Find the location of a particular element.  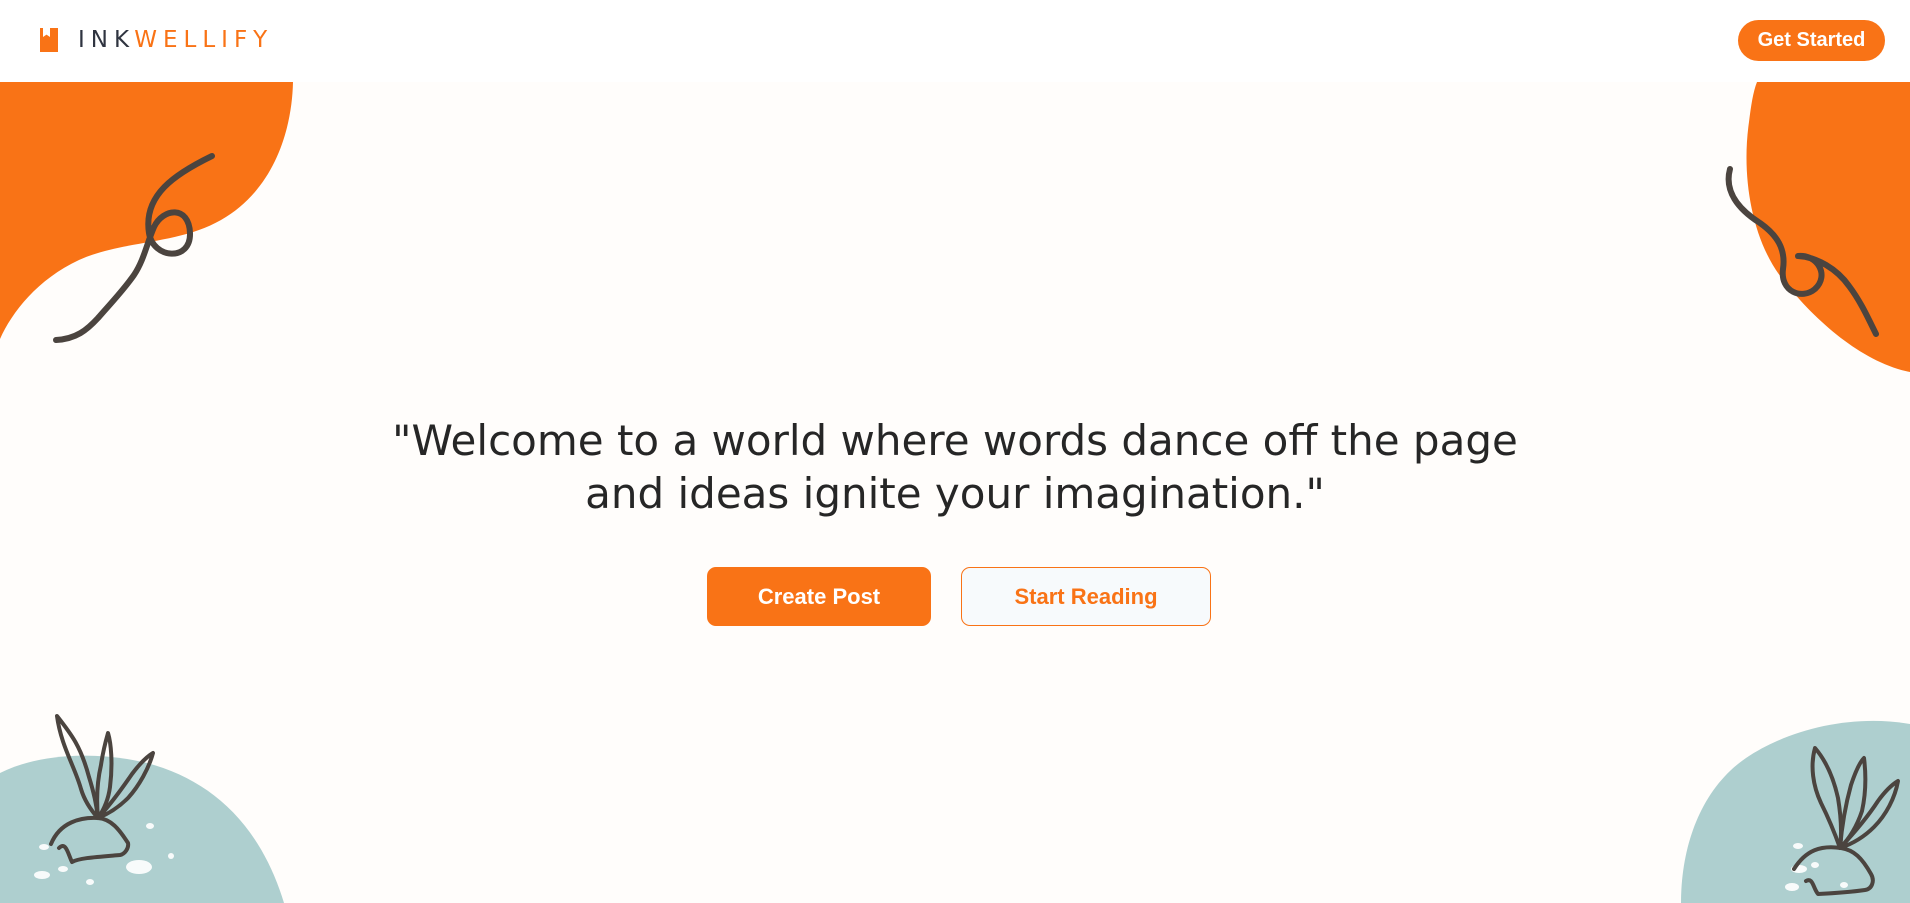

book-icon is located at coordinates (49, 40).